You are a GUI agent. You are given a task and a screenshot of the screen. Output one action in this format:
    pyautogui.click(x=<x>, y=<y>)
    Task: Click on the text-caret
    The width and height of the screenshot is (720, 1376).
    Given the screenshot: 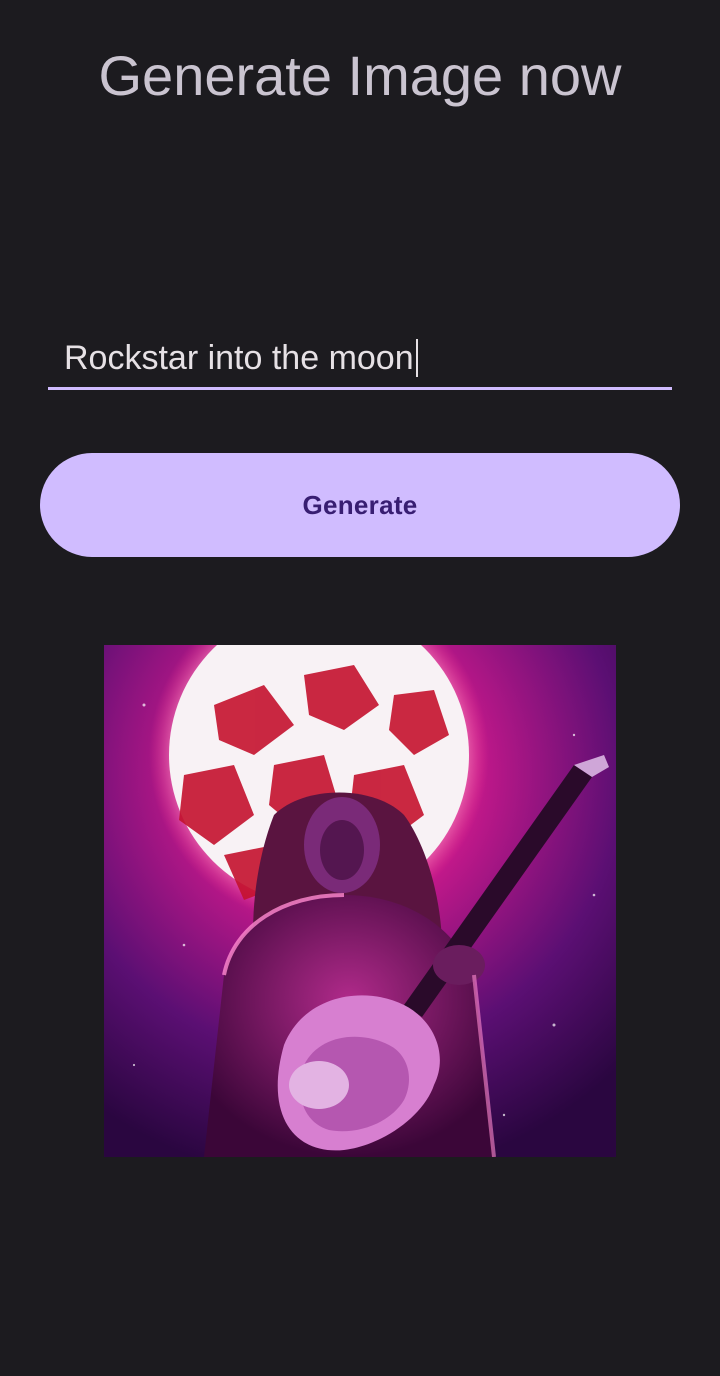 What is the action you would take?
    pyautogui.click(x=416, y=358)
    